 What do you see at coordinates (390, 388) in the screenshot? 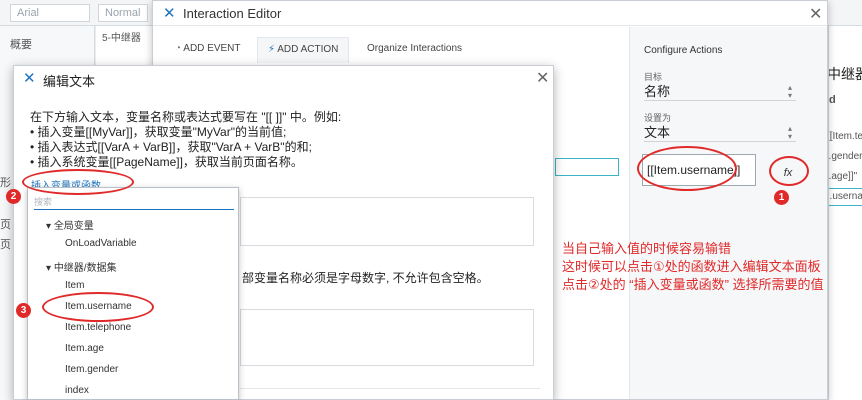
I see `divider` at bounding box center [390, 388].